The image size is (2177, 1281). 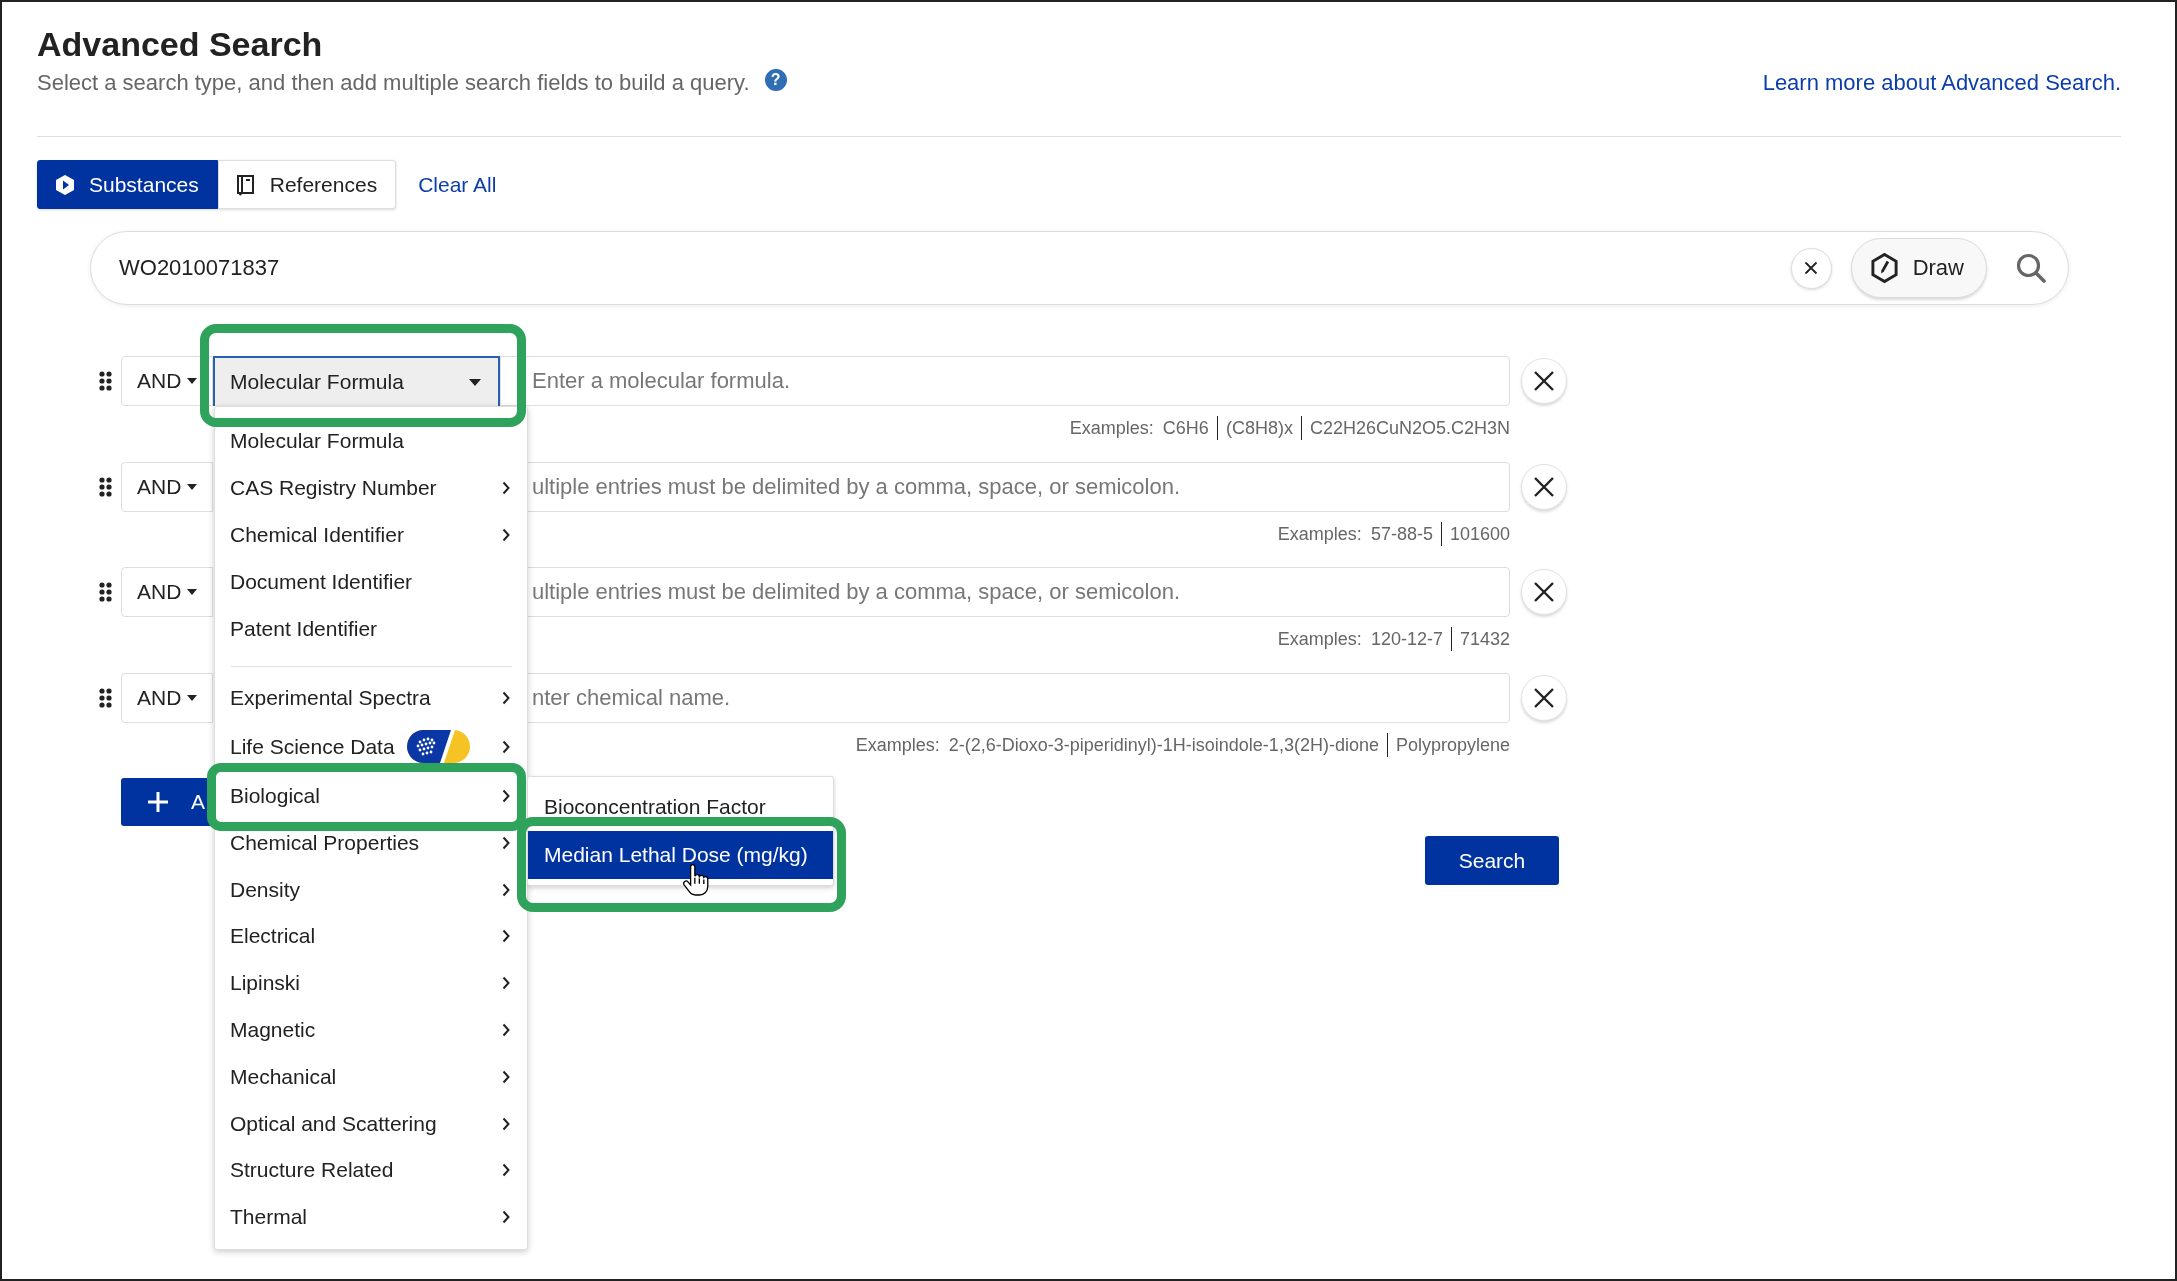 What do you see at coordinates (1475, 533) in the screenshot?
I see `example-value: 101600` at bounding box center [1475, 533].